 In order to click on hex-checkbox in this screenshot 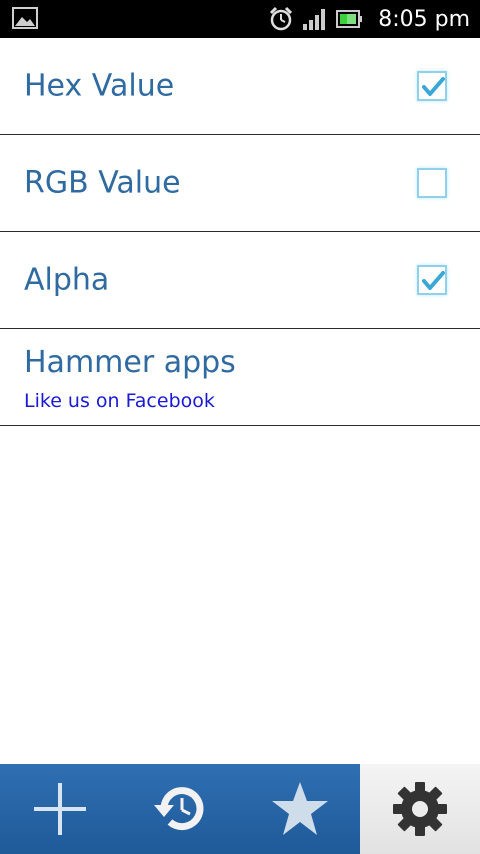, I will do `click(432, 86)`.